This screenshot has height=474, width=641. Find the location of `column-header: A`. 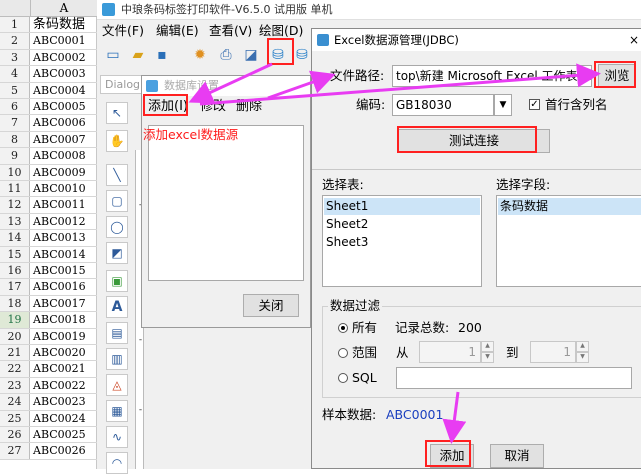

column-header: A is located at coordinates (48, 8).